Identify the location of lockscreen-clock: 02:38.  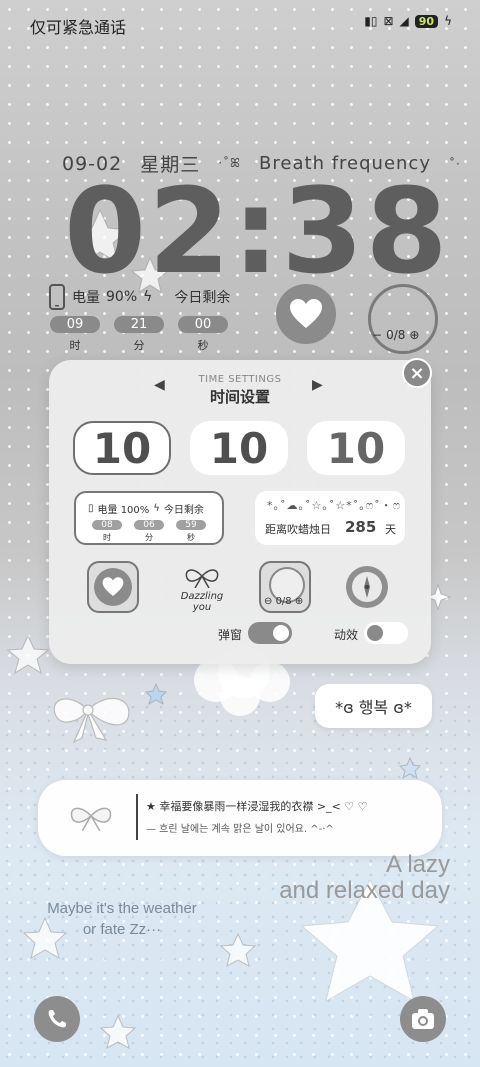
(257, 231).